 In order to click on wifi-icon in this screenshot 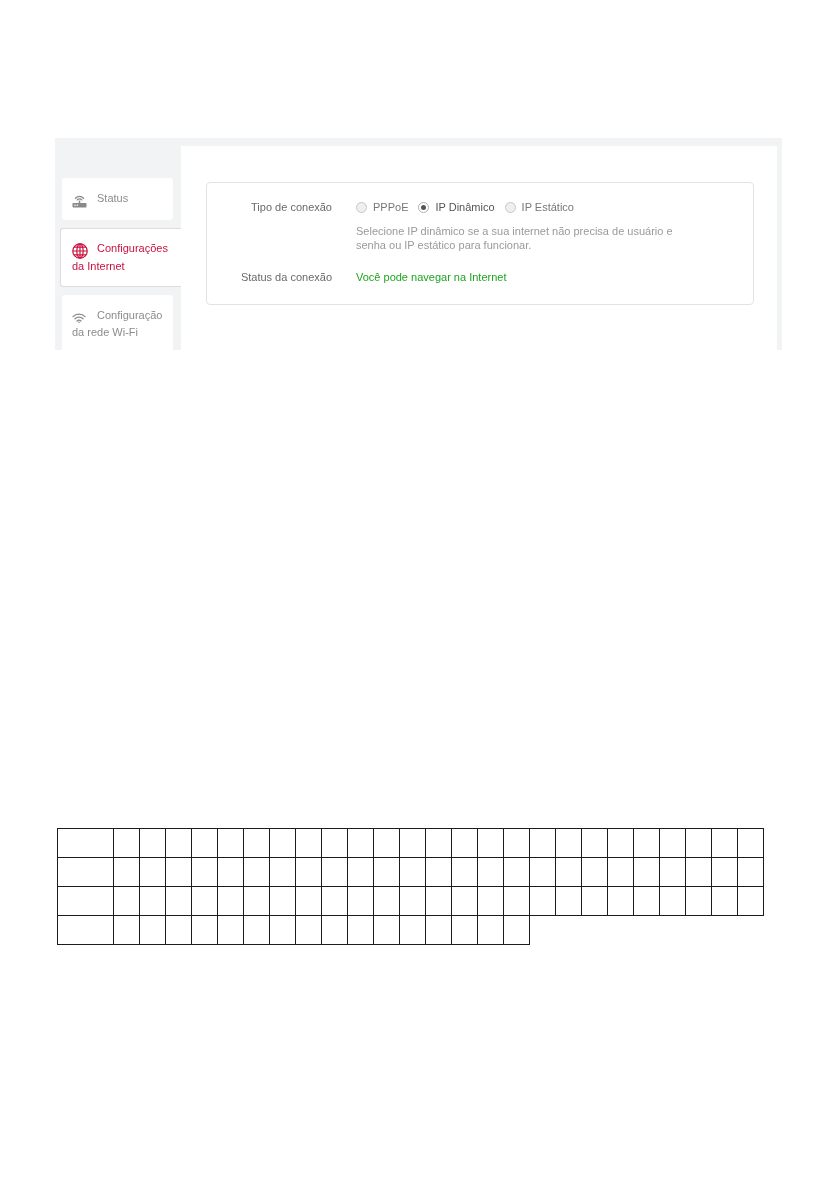, I will do `click(79, 318)`.